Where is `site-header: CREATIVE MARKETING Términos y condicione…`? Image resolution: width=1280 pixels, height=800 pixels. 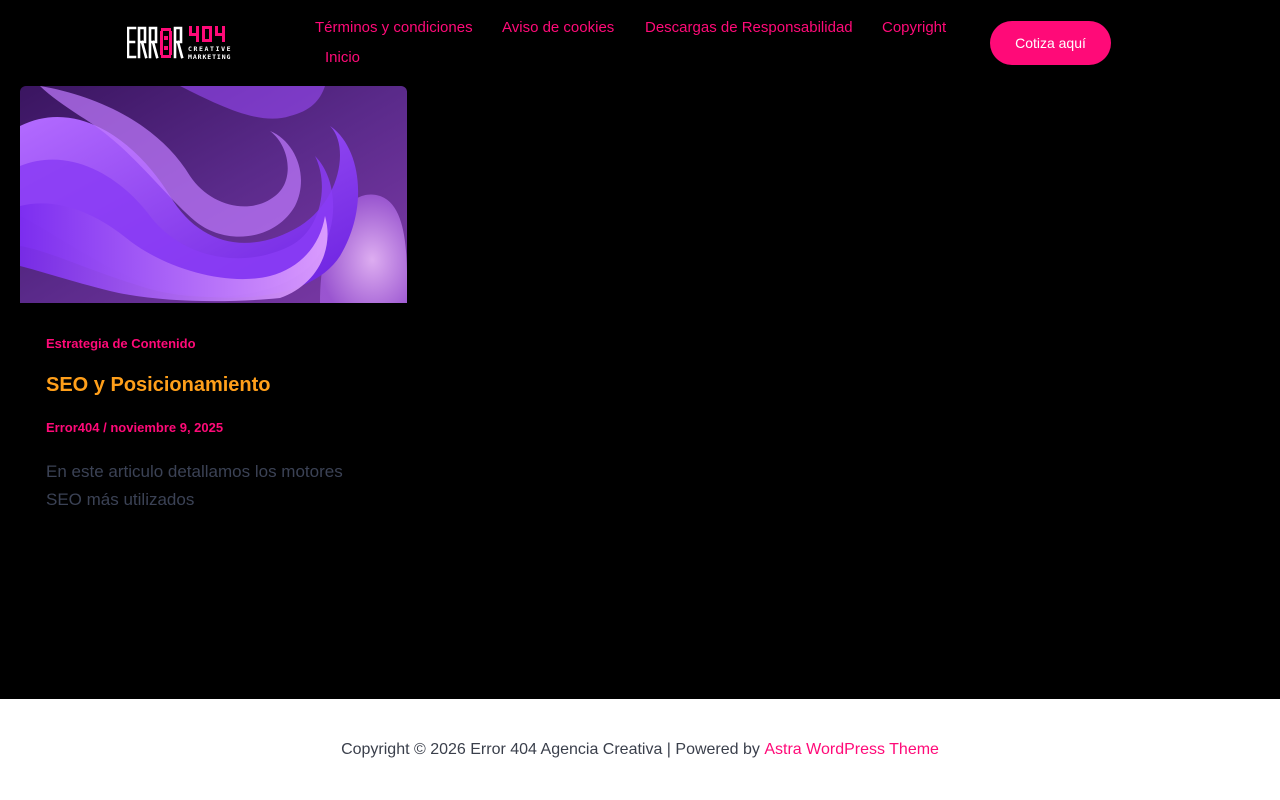 site-header: CREATIVE MARKETING Términos y condicione… is located at coordinates (640, 43).